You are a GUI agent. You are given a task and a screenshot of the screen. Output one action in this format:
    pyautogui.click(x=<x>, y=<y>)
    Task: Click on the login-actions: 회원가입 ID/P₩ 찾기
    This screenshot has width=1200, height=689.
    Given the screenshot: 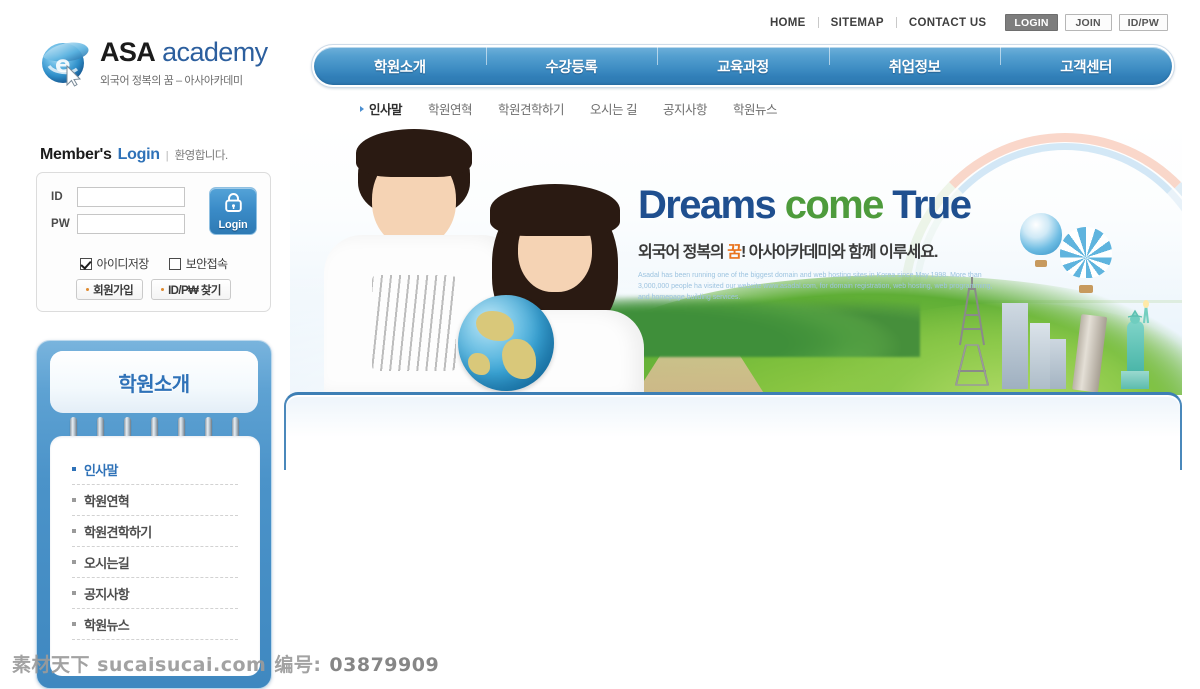 What is the action you would take?
    pyautogui.click(x=153, y=289)
    